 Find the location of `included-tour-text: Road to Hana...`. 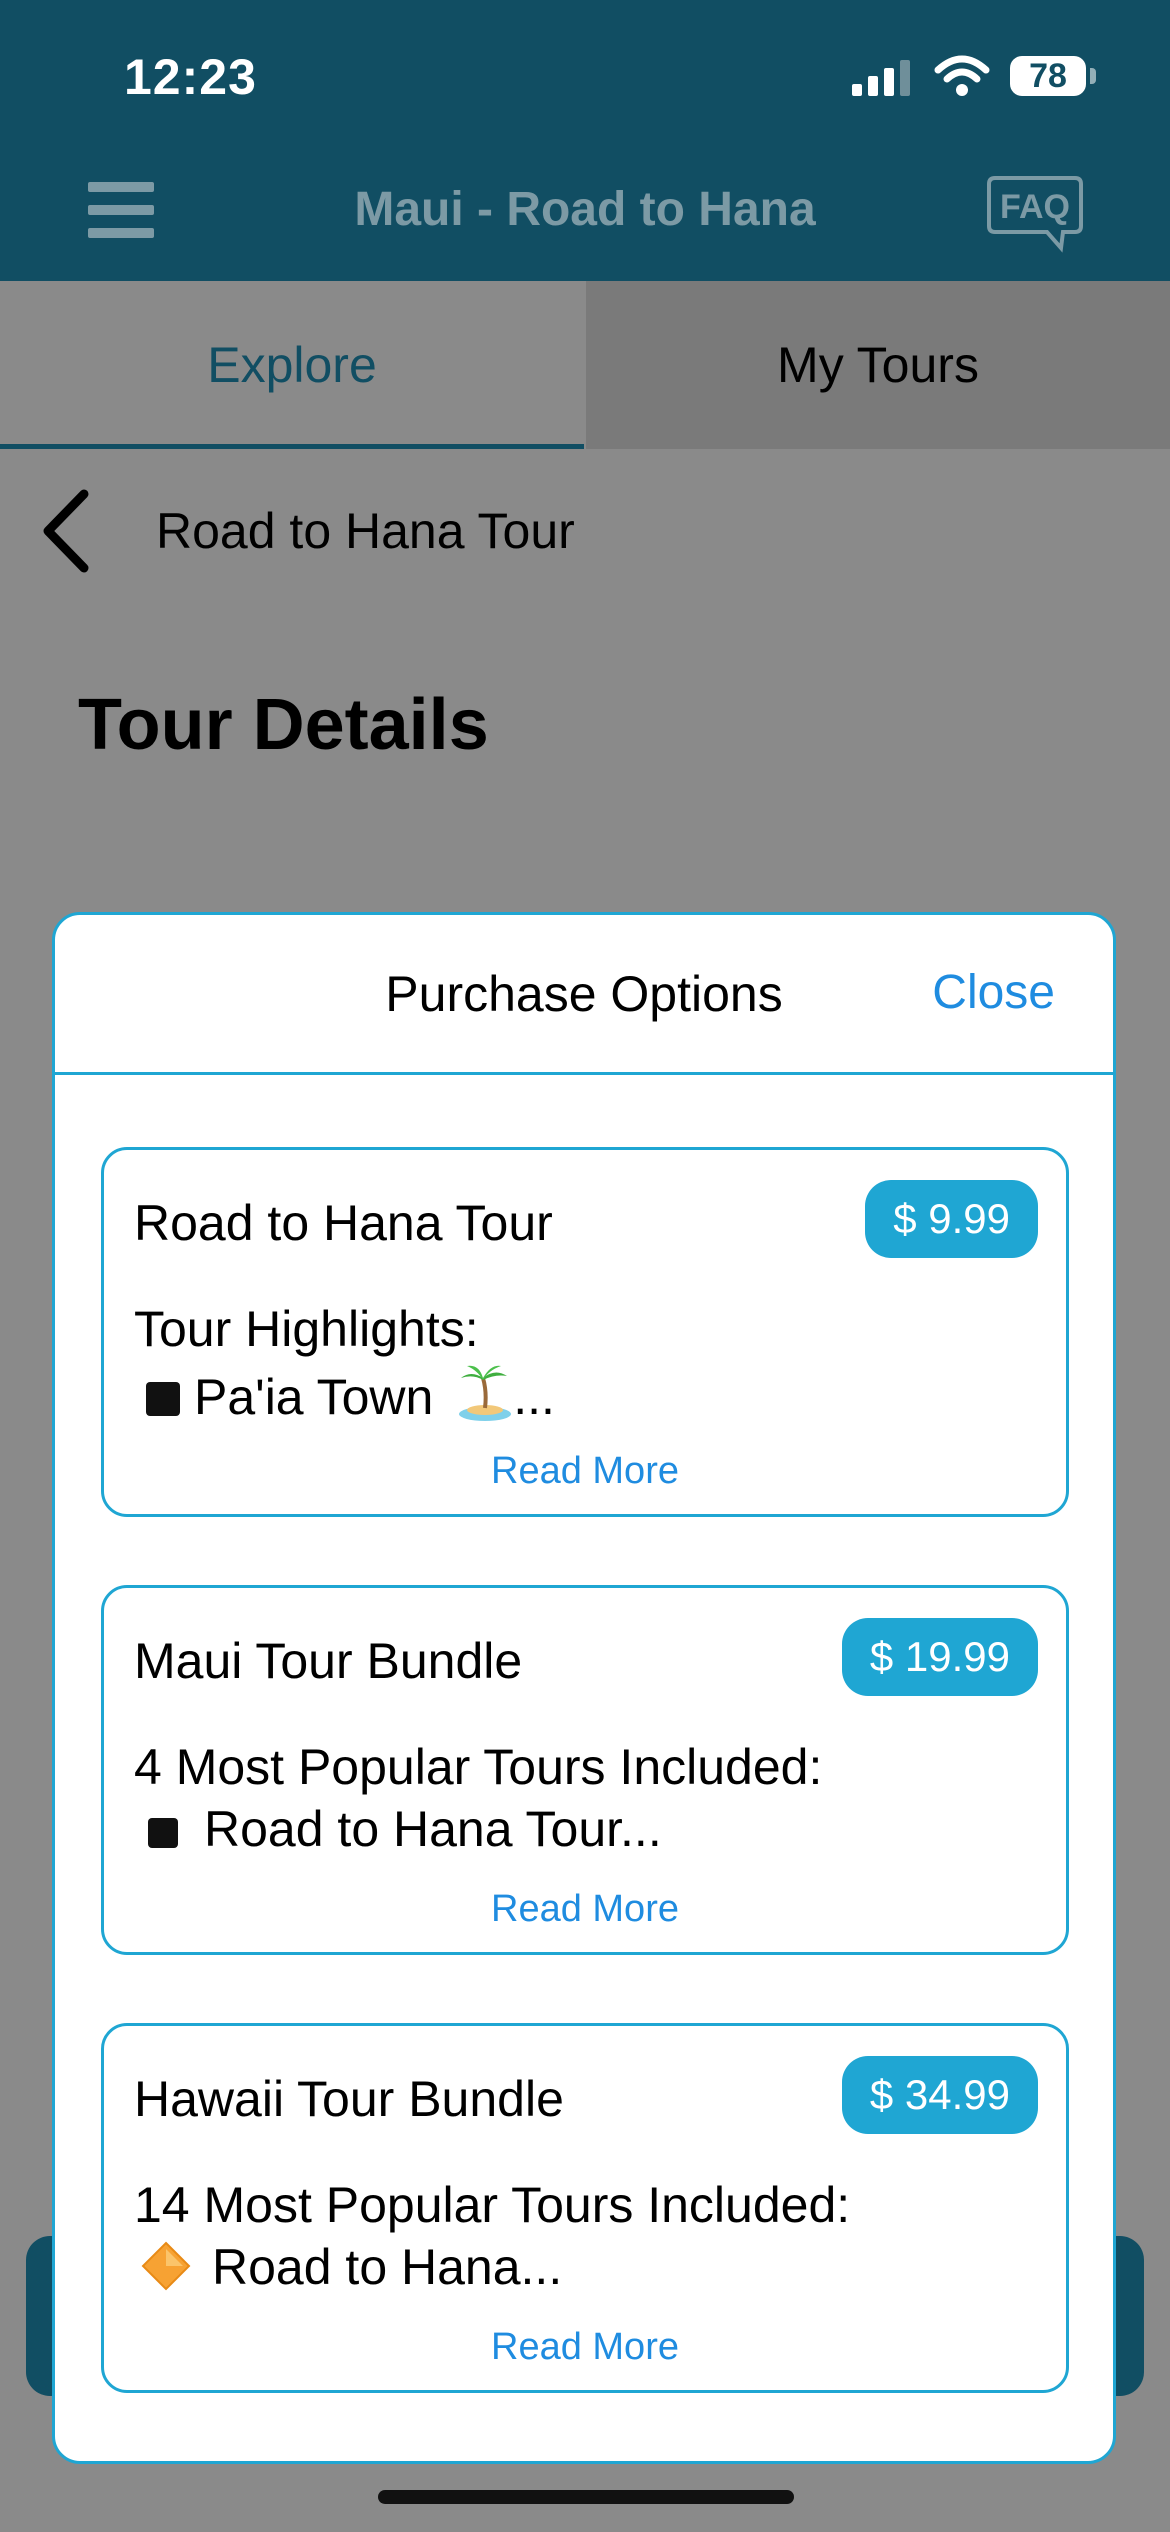

included-tour-text: Road to Hana... is located at coordinates (387, 2267).